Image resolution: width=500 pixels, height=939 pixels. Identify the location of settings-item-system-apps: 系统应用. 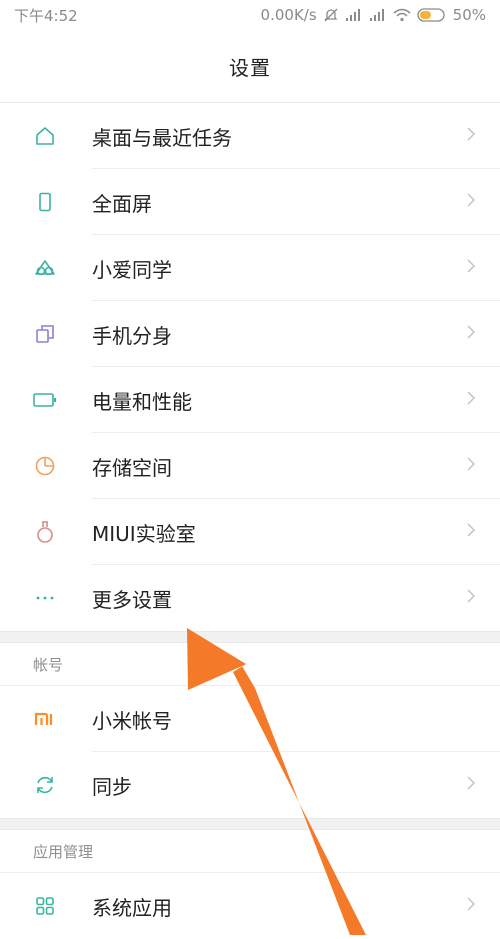
(250, 906).